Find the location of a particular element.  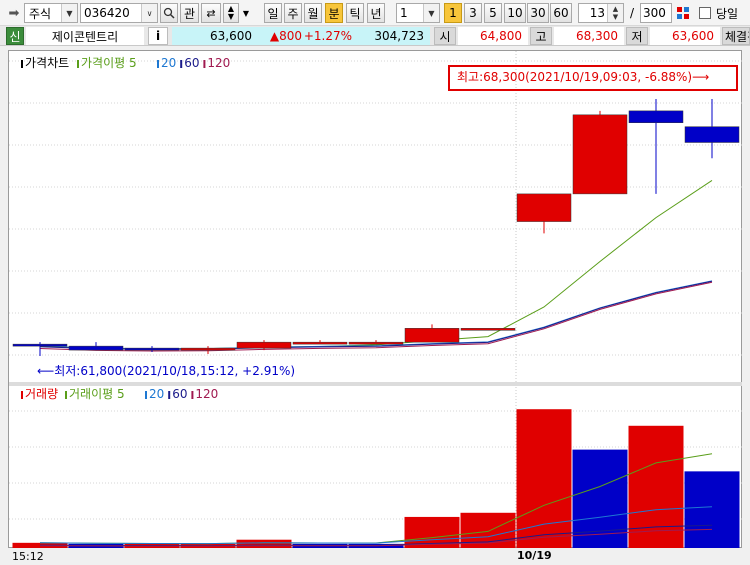

interval-preset-3: 3 is located at coordinates (473, 13).